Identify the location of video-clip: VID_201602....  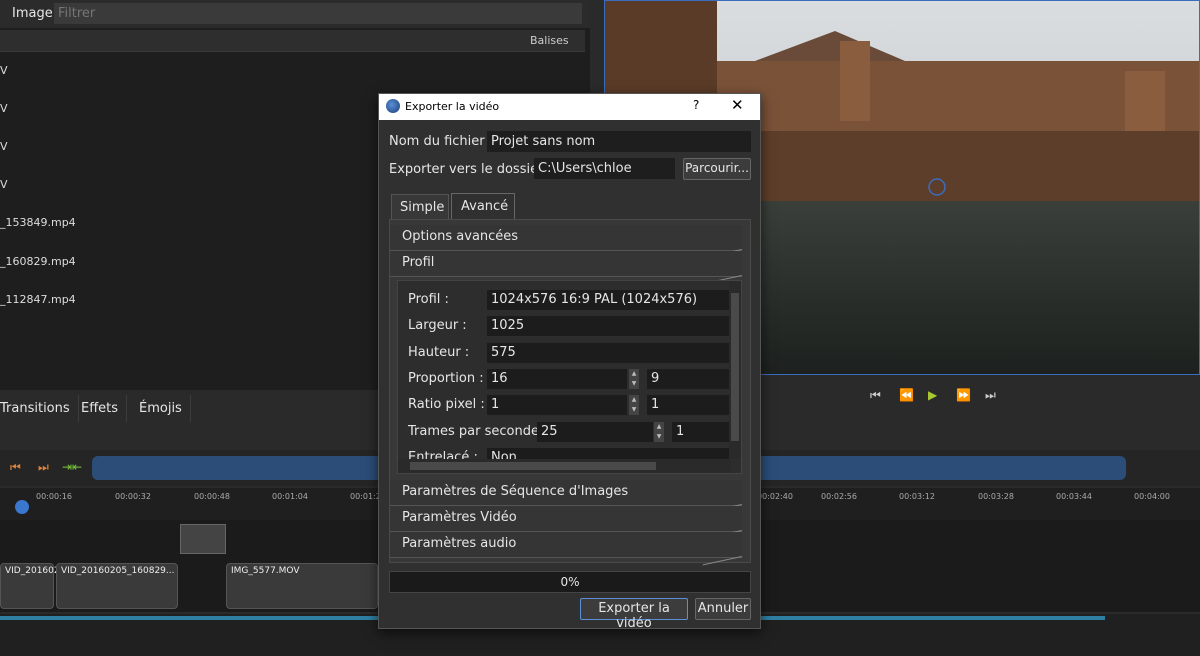
(34, 586).